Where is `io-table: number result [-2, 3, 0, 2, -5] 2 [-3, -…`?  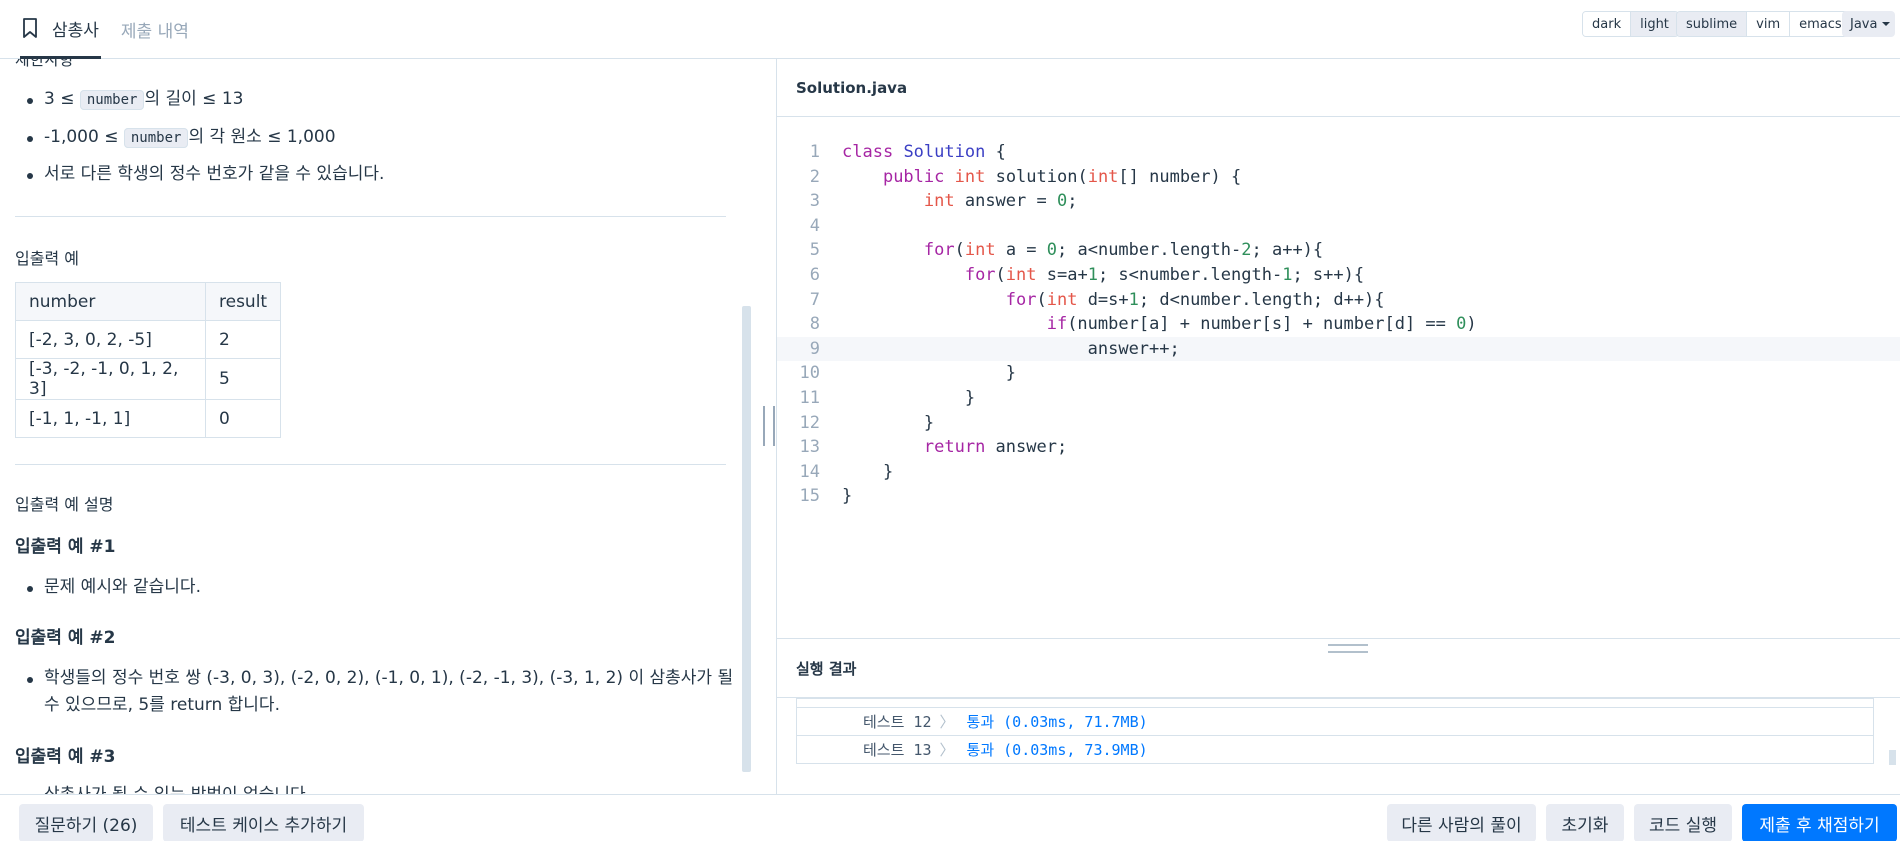 io-table: number result [-2, 3, 0, 2, -5] 2 [-3, -… is located at coordinates (148, 360).